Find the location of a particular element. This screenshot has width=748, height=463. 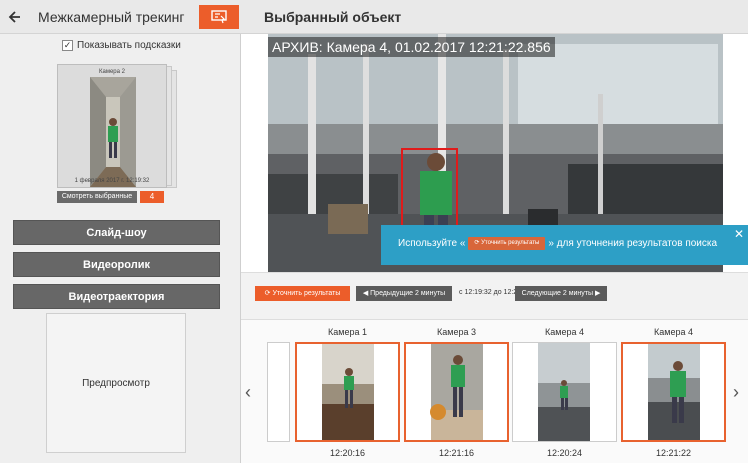

back-arrow-icon is located at coordinates (14, 17).